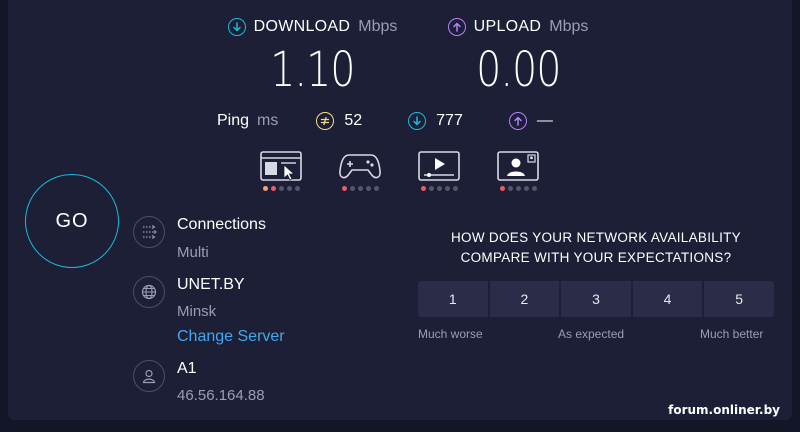 This screenshot has height=432, width=800. What do you see at coordinates (399, 171) in the screenshot?
I see `app-ratings` at bounding box center [399, 171].